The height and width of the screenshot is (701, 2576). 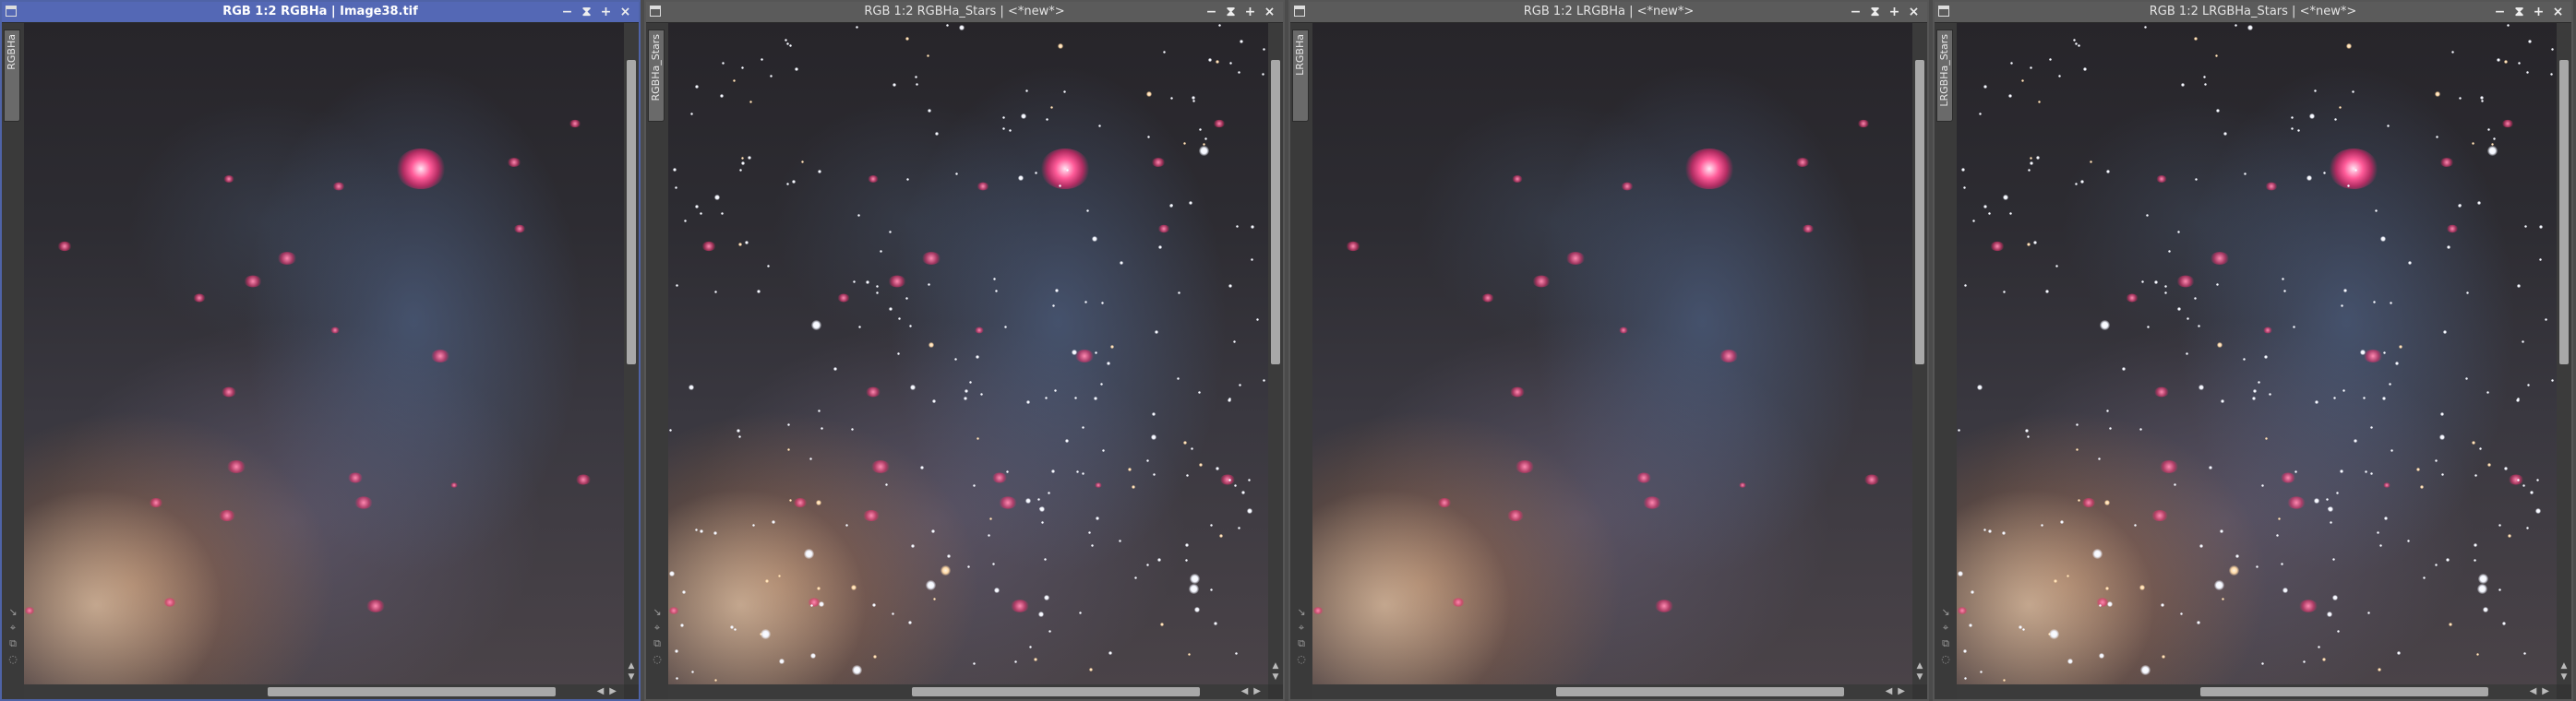 What do you see at coordinates (1301, 76) in the screenshot?
I see `view-identifier-tab: LRGBHa` at bounding box center [1301, 76].